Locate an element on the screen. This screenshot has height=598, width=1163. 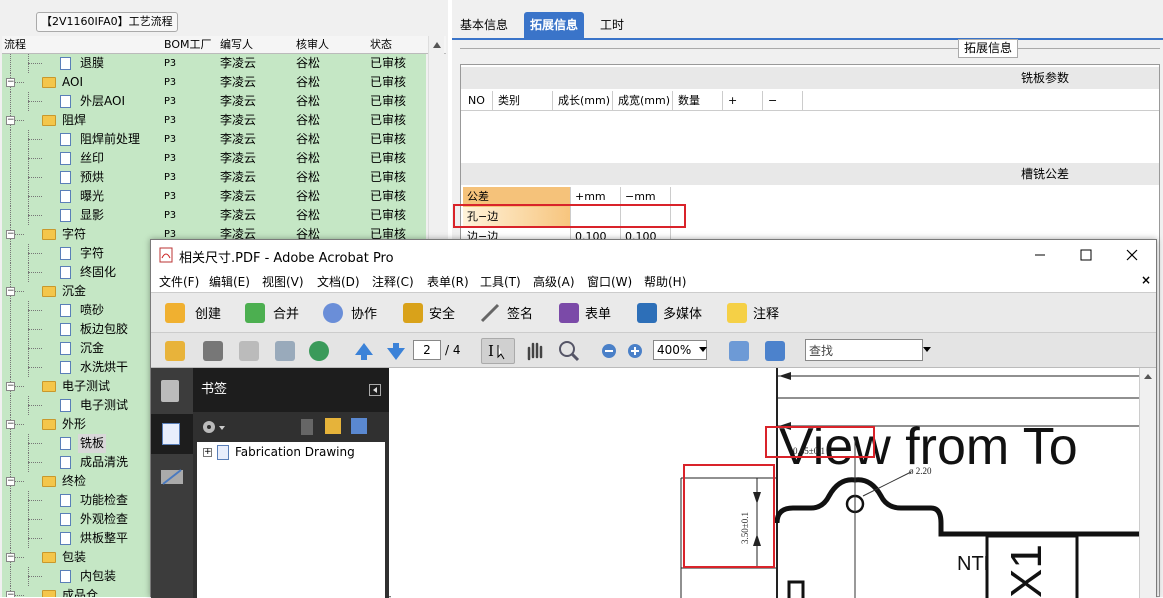
tab-work-hours: 工时 is located at coordinates (612, 25).